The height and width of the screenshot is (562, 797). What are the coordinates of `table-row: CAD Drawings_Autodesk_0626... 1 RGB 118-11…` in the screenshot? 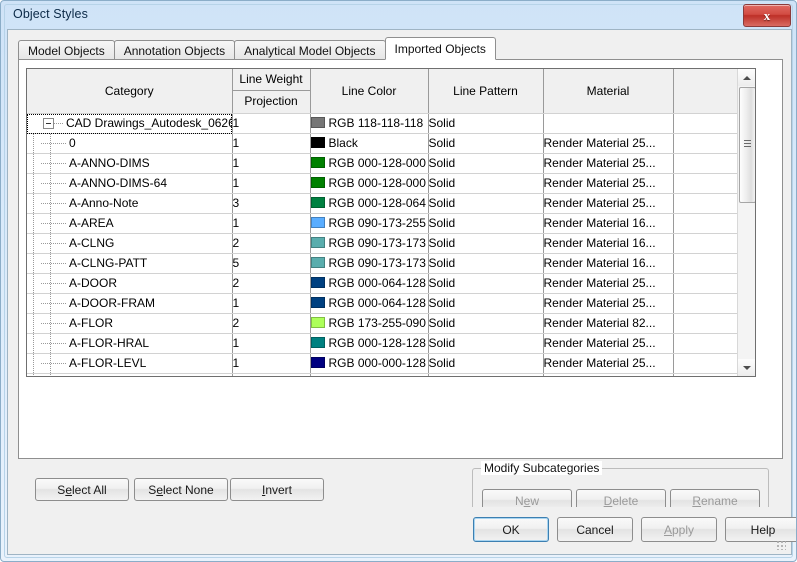 It's located at (382, 123).